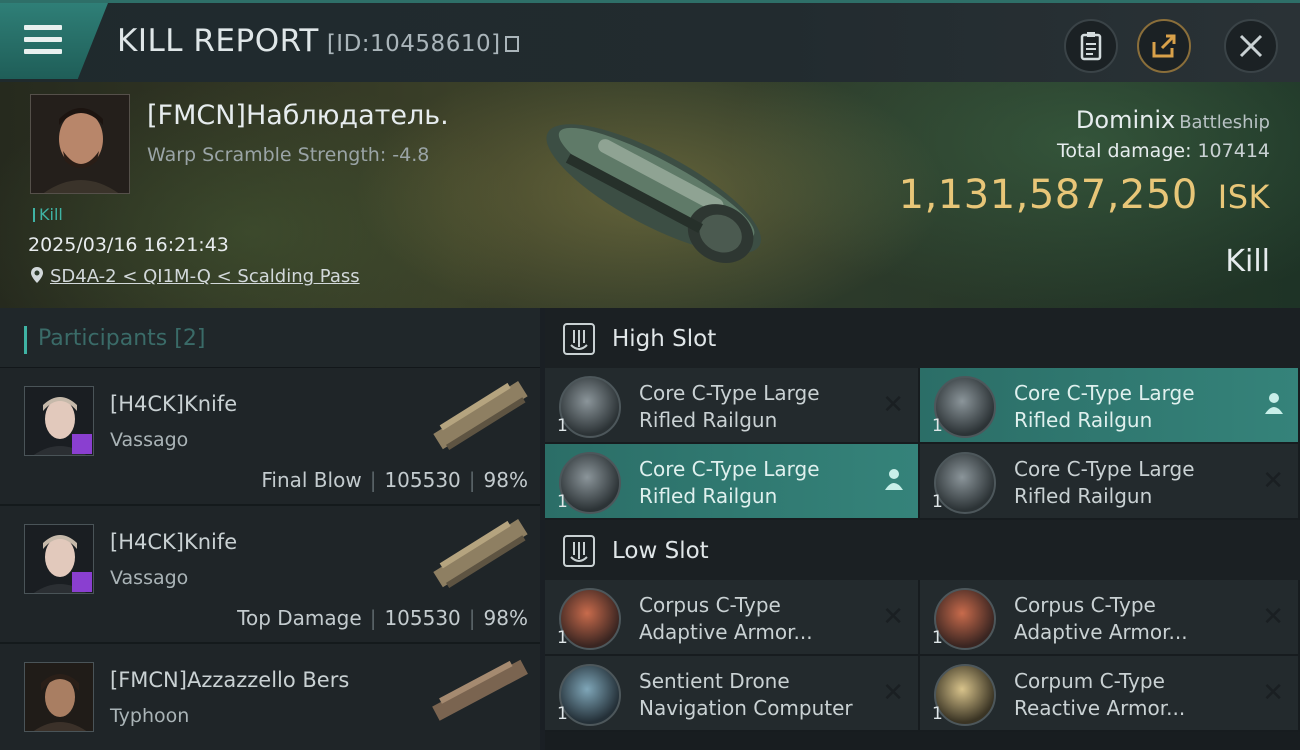 This screenshot has height=750, width=1300. What do you see at coordinates (650, 41) in the screenshot?
I see `top-bar: KILL REPORT [ID:10458610]` at bounding box center [650, 41].